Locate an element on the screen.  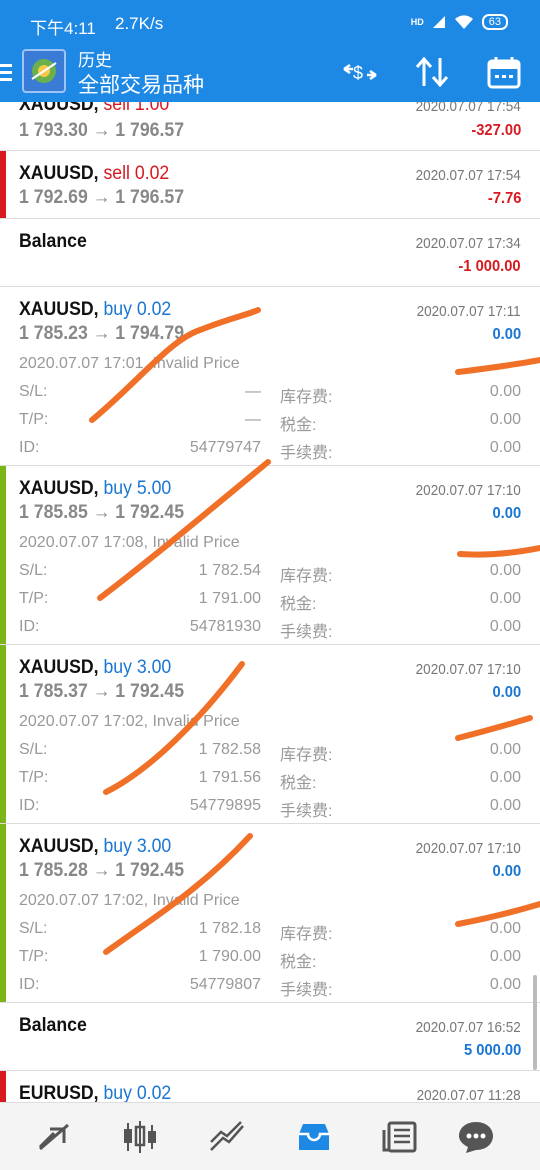
id-value: 54781930 is located at coordinates (225, 626).